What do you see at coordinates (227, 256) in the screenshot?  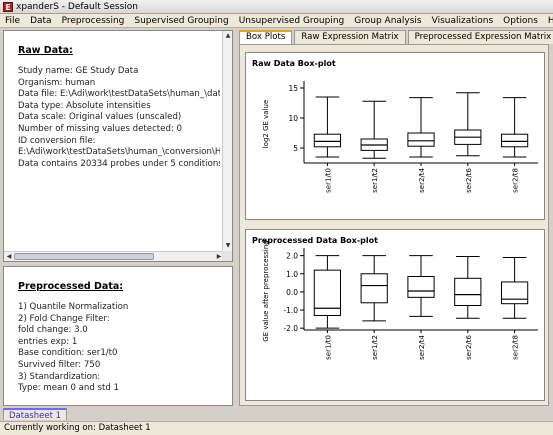 I see `scroll-corner` at bounding box center [227, 256].